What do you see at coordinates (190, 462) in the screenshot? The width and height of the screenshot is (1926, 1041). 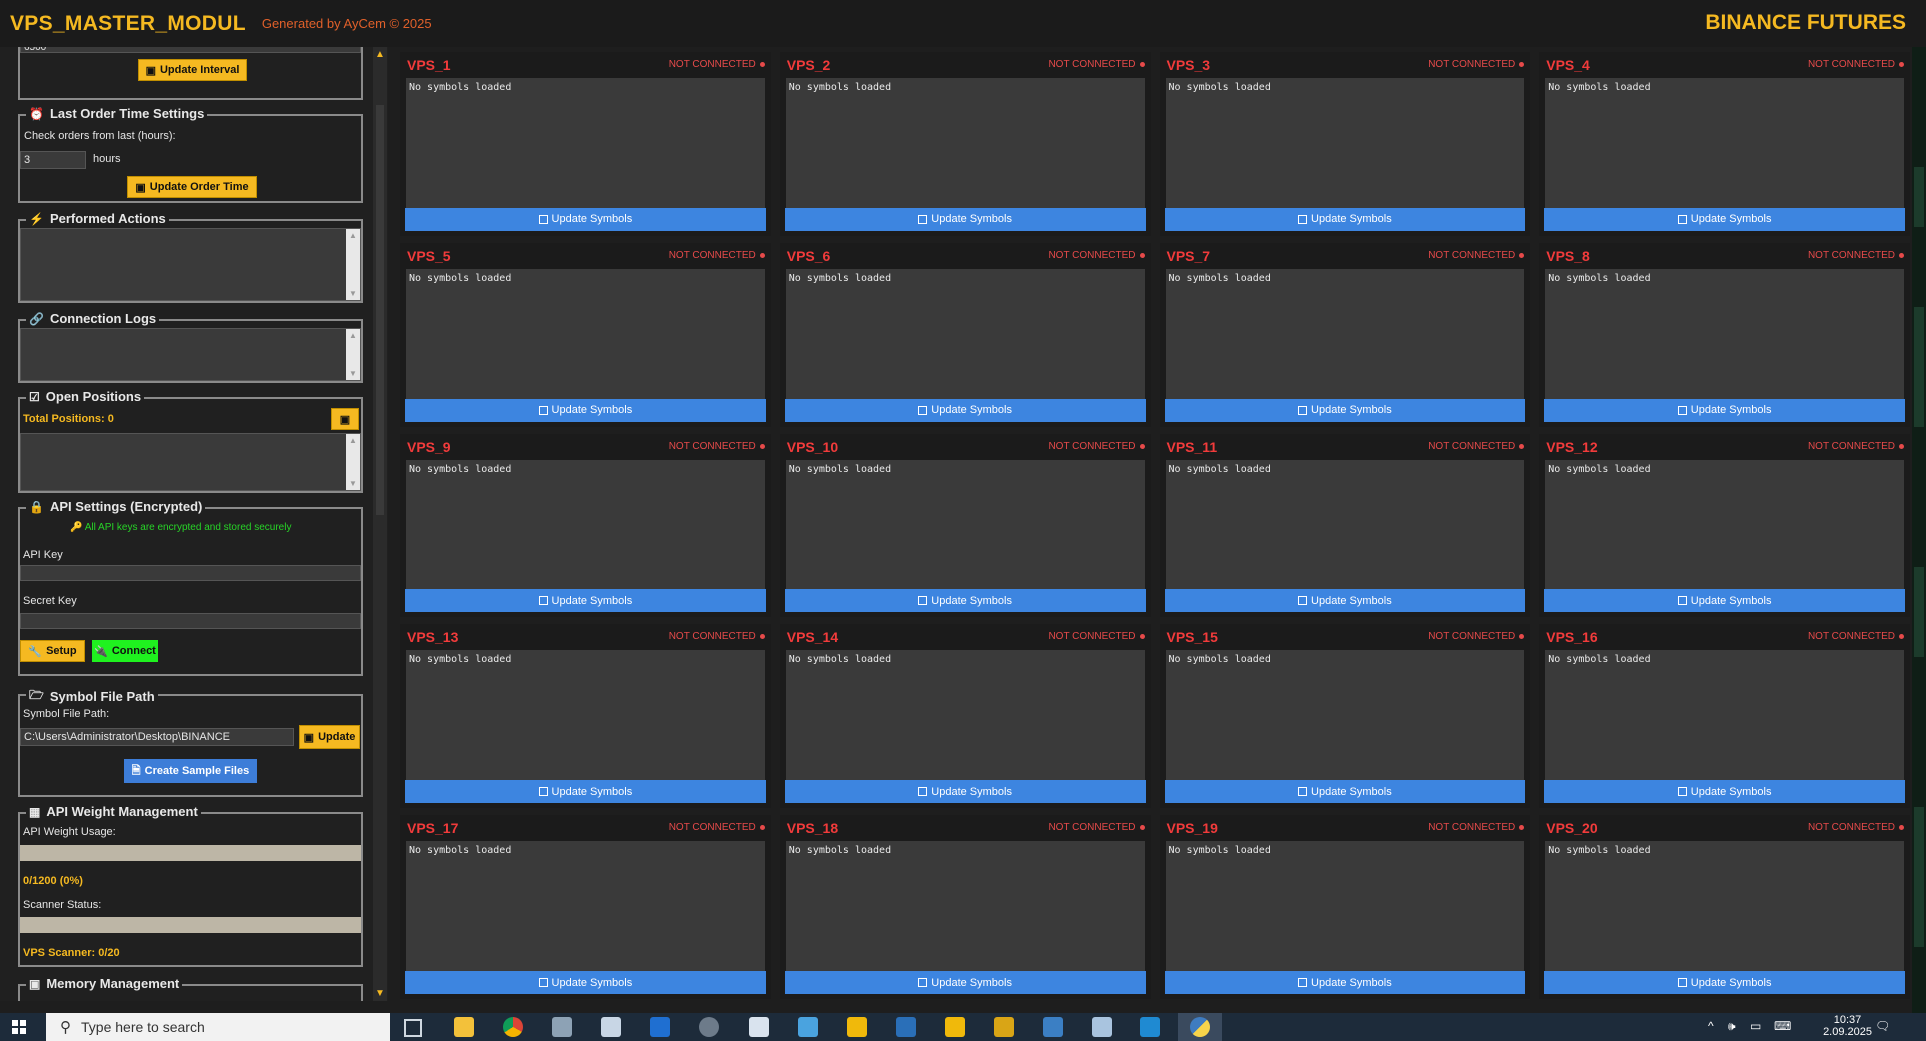 I see `open-positions-textarea: ▲ ▼` at bounding box center [190, 462].